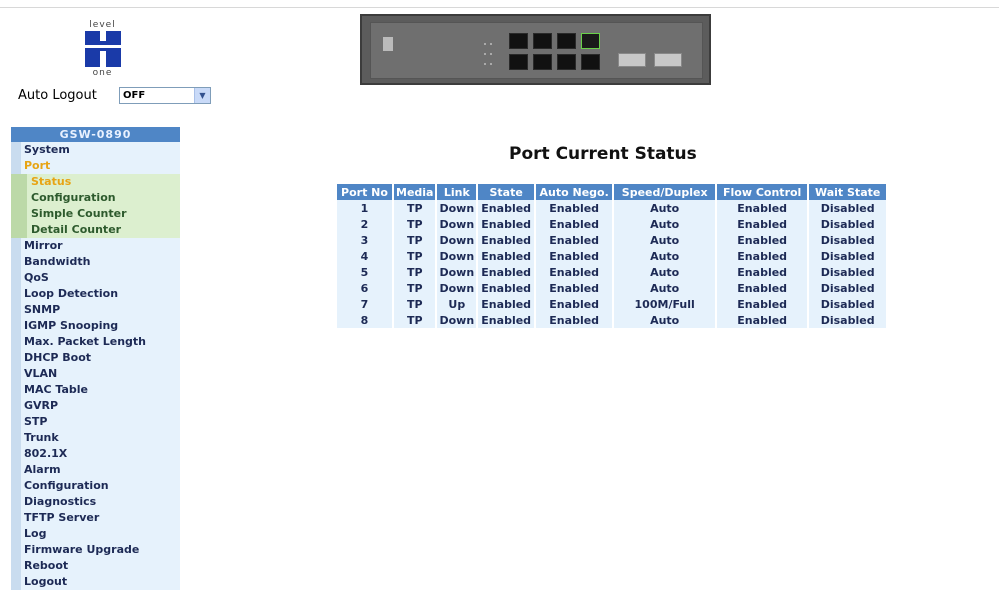  Describe the element at coordinates (848, 192) in the screenshot. I see `column-header: Wait State` at that location.